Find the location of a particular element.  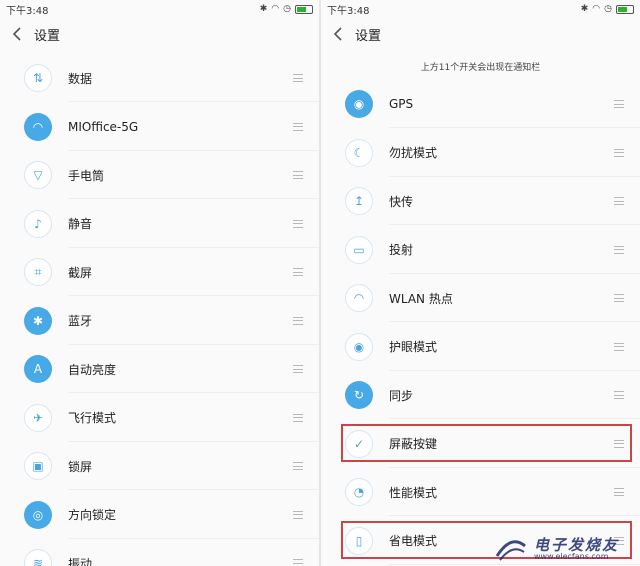

cast-icon: ▭ is located at coordinates (359, 249).